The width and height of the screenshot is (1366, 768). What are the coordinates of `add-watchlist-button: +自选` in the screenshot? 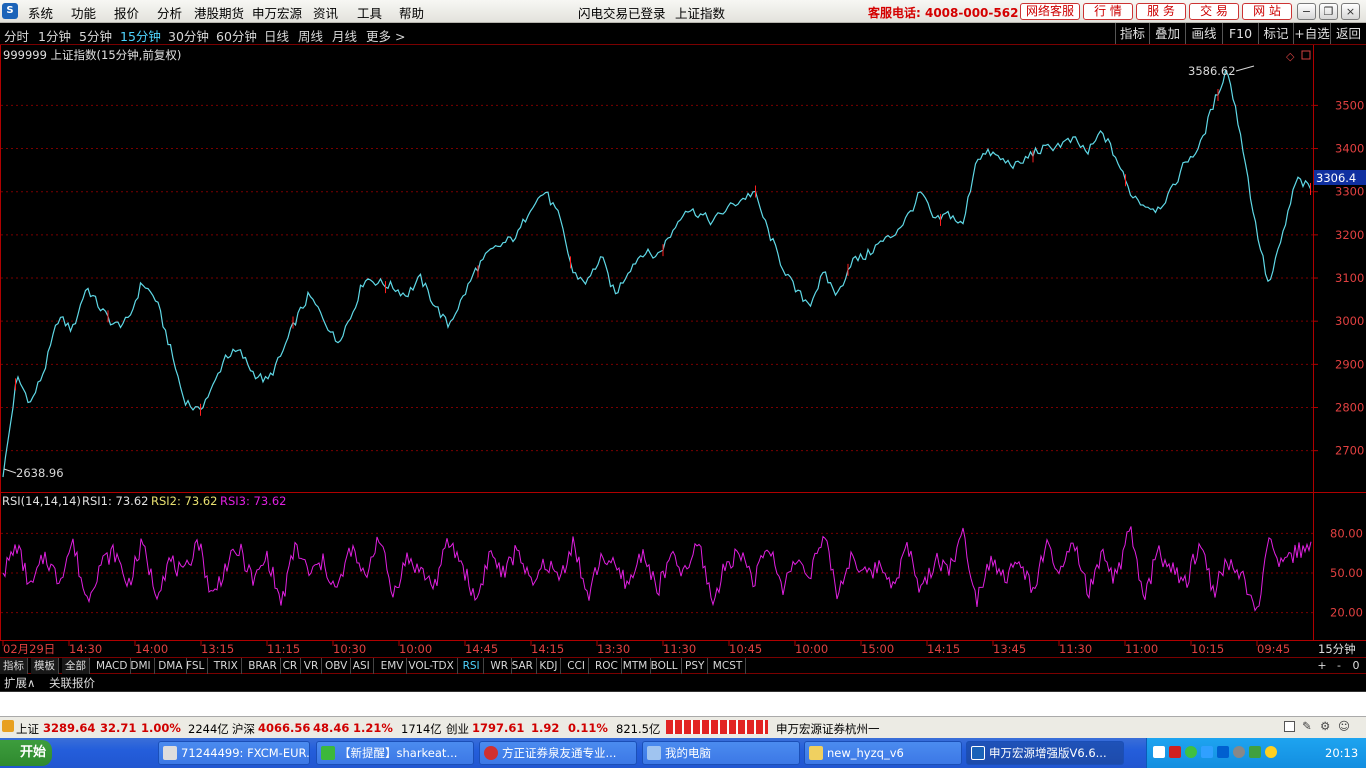 It's located at (1311, 33).